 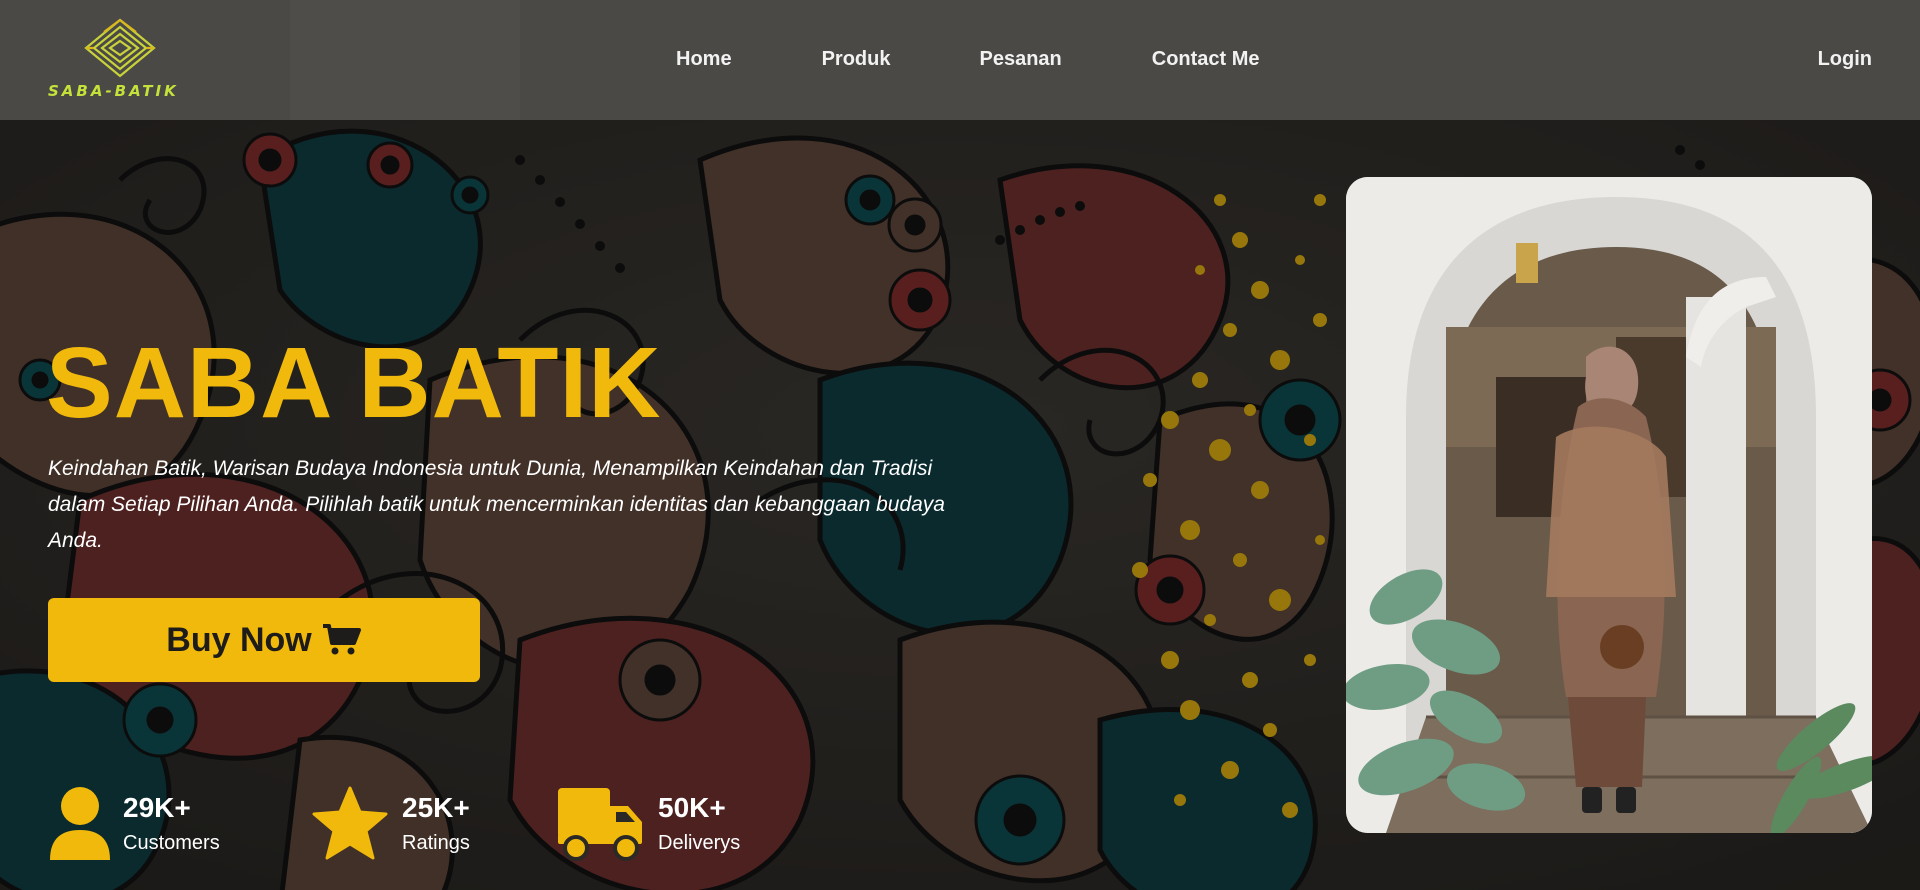 I want to click on nav-link-contact: Contact Me, so click(x=1206, y=59).